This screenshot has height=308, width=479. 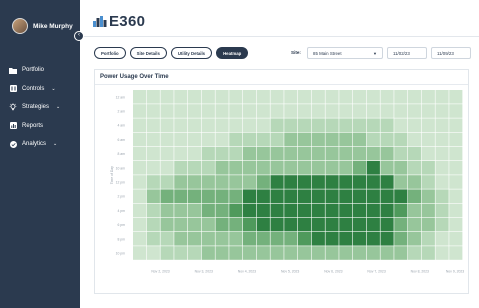 What do you see at coordinates (148, 53) in the screenshot?
I see `tab-site-details: Site Details` at bounding box center [148, 53].